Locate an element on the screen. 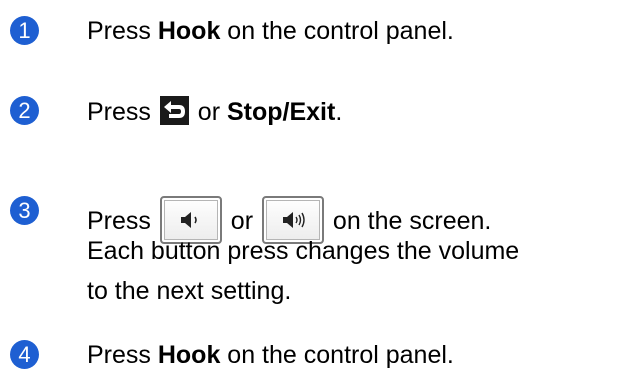 The width and height of the screenshot is (619, 378). step-3-text-b: or is located at coordinates (241, 221).